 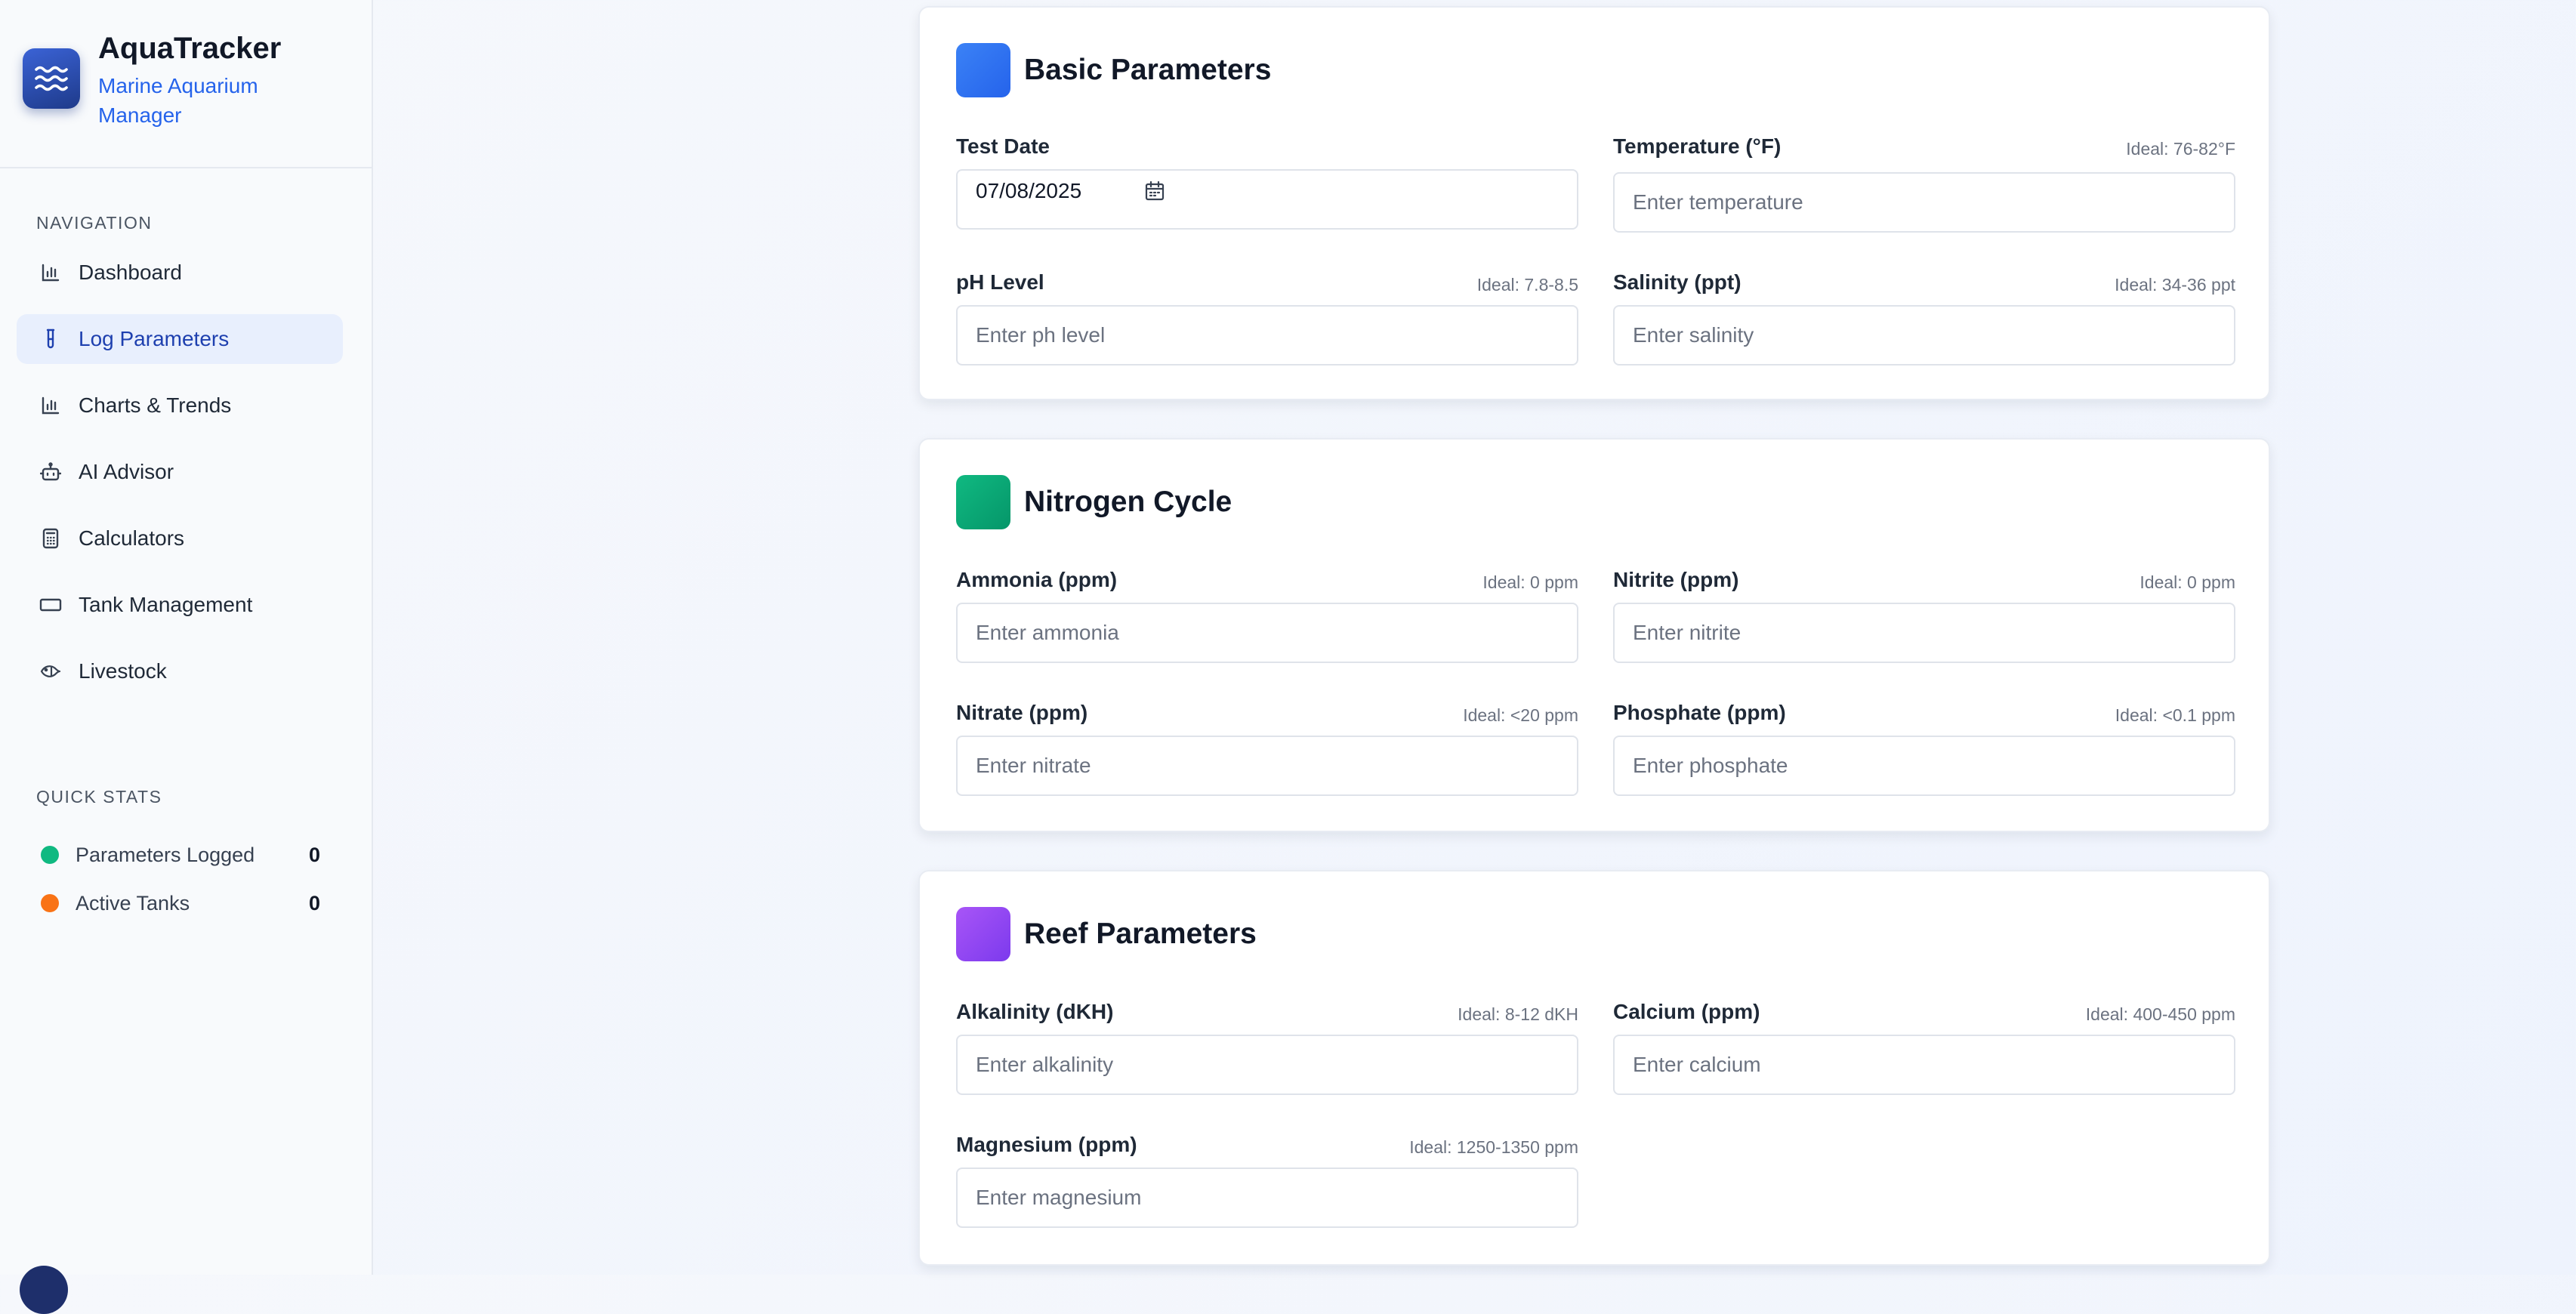 What do you see at coordinates (1267, 633) in the screenshot?
I see `ammonia-input` at bounding box center [1267, 633].